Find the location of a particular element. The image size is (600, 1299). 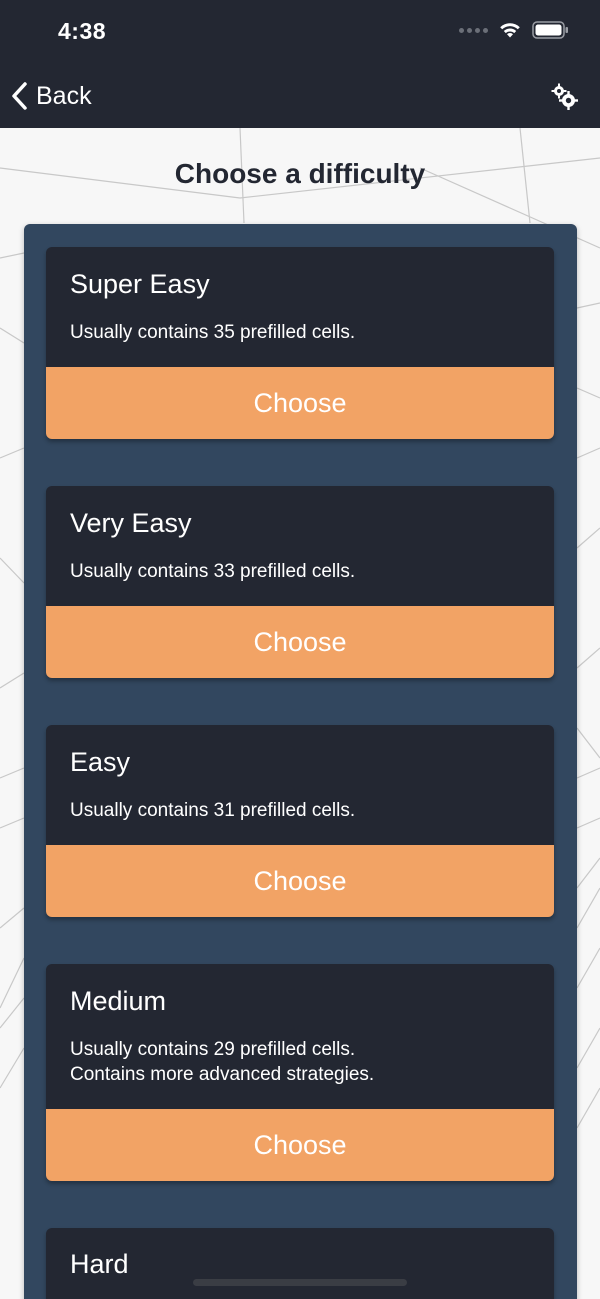

page-title: Choose a difficulty is located at coordinates (300, 173).